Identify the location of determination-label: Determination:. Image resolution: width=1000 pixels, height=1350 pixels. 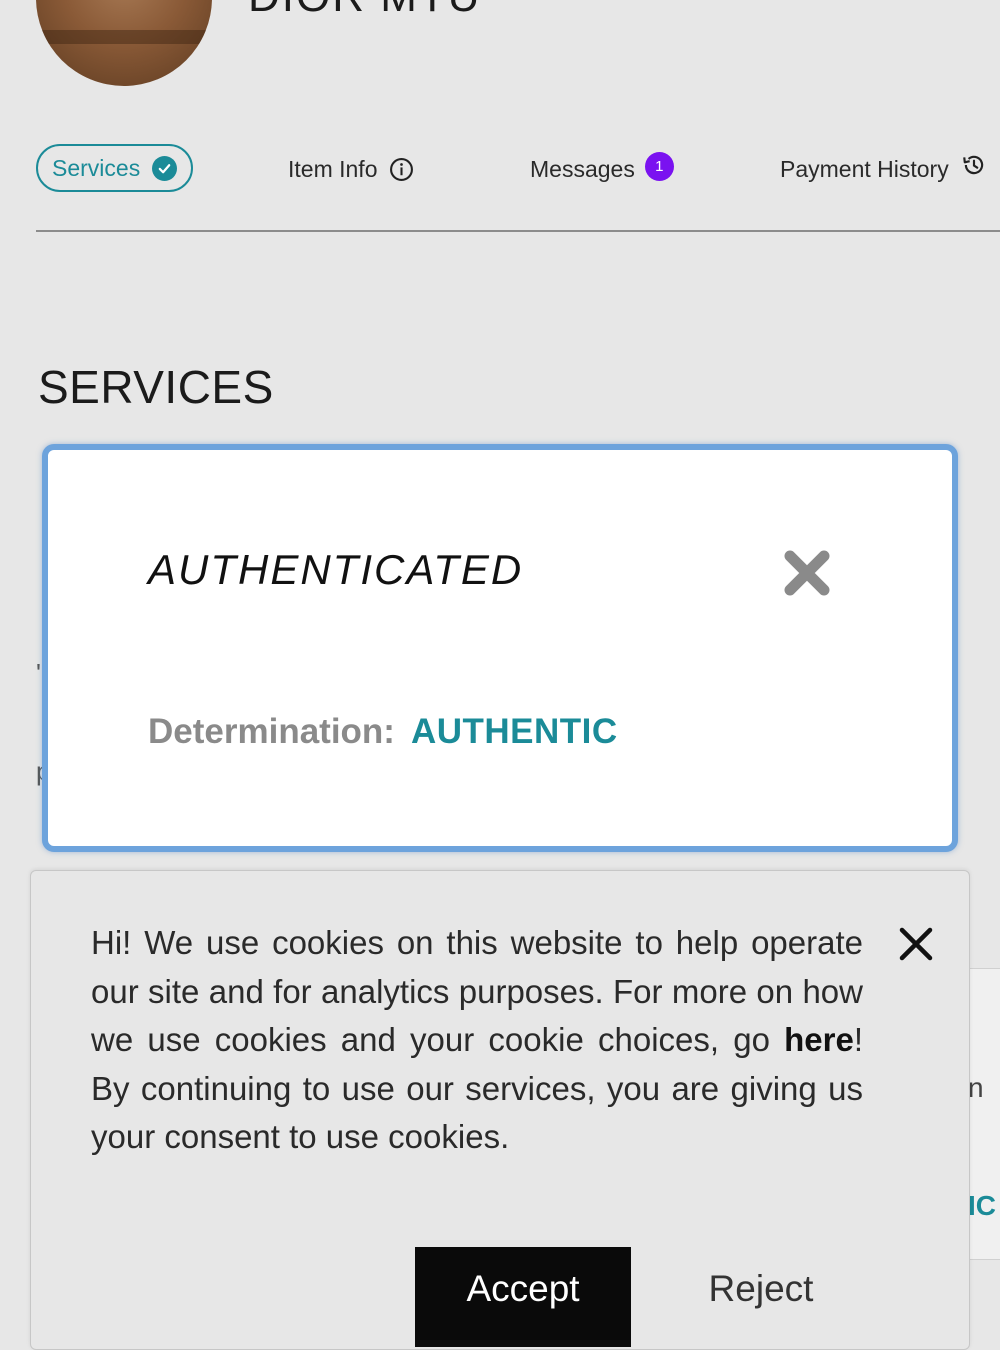
(271, 731).